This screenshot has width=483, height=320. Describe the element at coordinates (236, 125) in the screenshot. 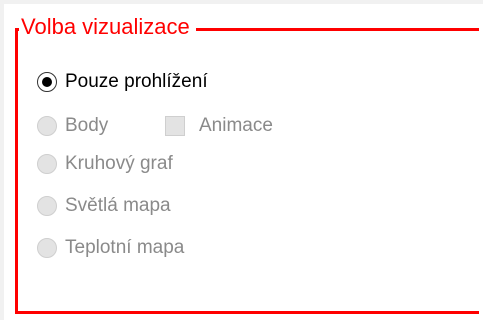

I see `animation-checkbox-label: Animace` at that location.